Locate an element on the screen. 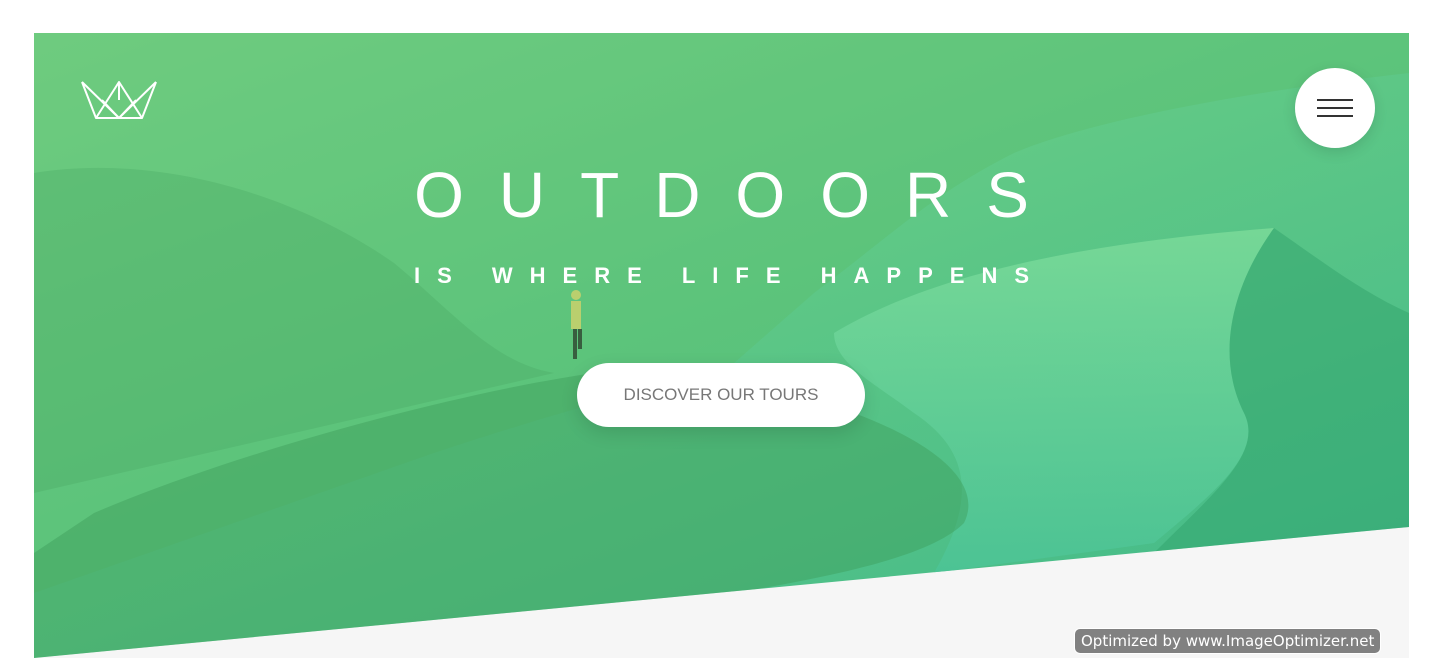 The width and height of the screenshot is (1440, 658). optimizer-watermark: Optimized by www.ImageOptimizer.net is located at coordinates (1228, 641).